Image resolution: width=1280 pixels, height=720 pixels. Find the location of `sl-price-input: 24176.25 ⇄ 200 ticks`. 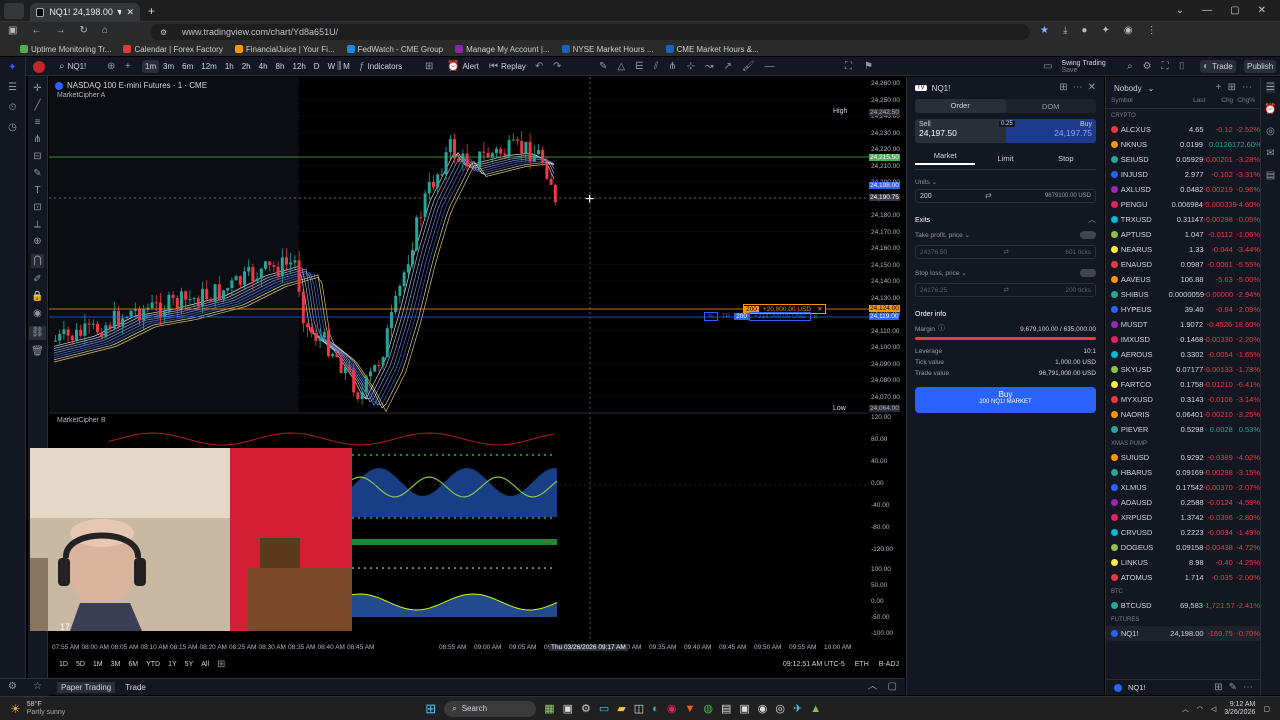

sl-price-input: 24176.25 ⇄ 200 ticks is located at coordinates (1005, 290).